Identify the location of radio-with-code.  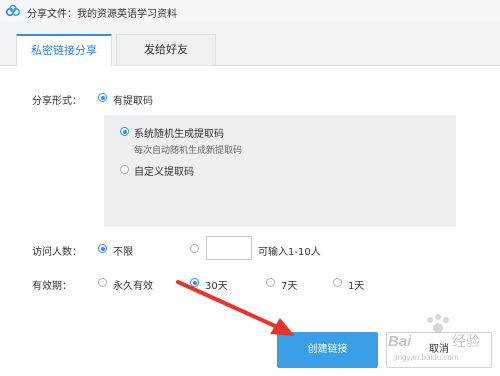
(102, 97).